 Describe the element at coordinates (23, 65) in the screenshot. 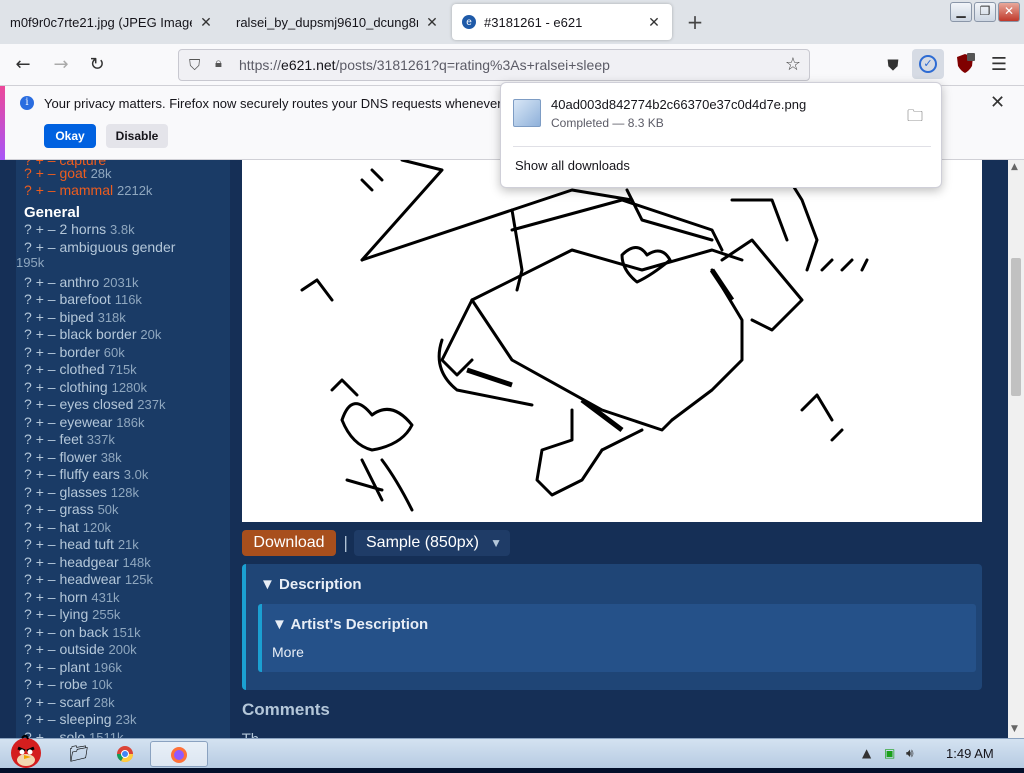

I see `back-arrow-icon: ←` at that location.